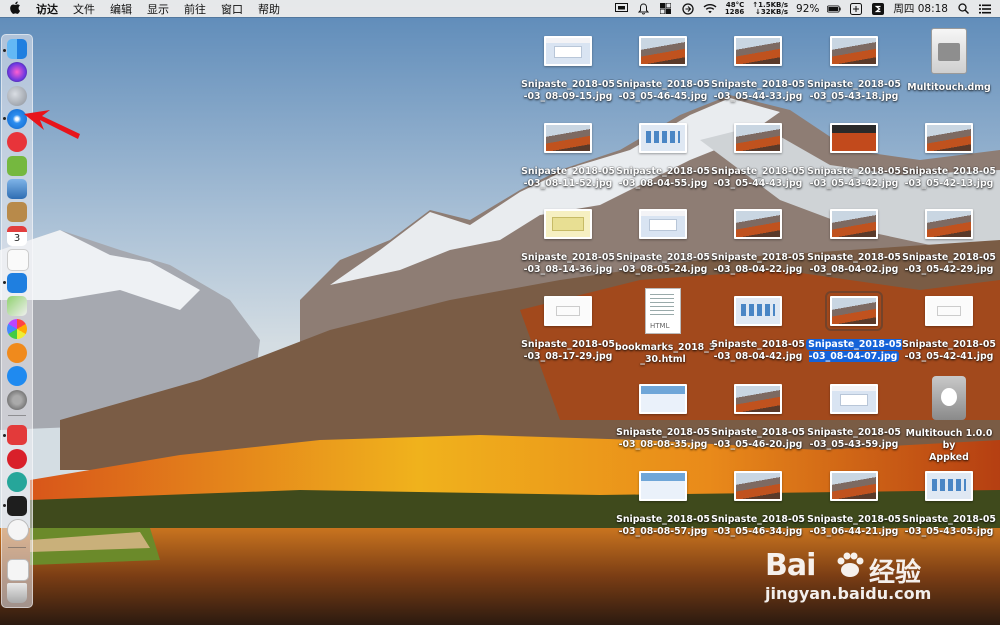  I want to click on desktop-image-file: Snipaste_2018-05 -03_08-08-57.jpg, so click(663, 504).